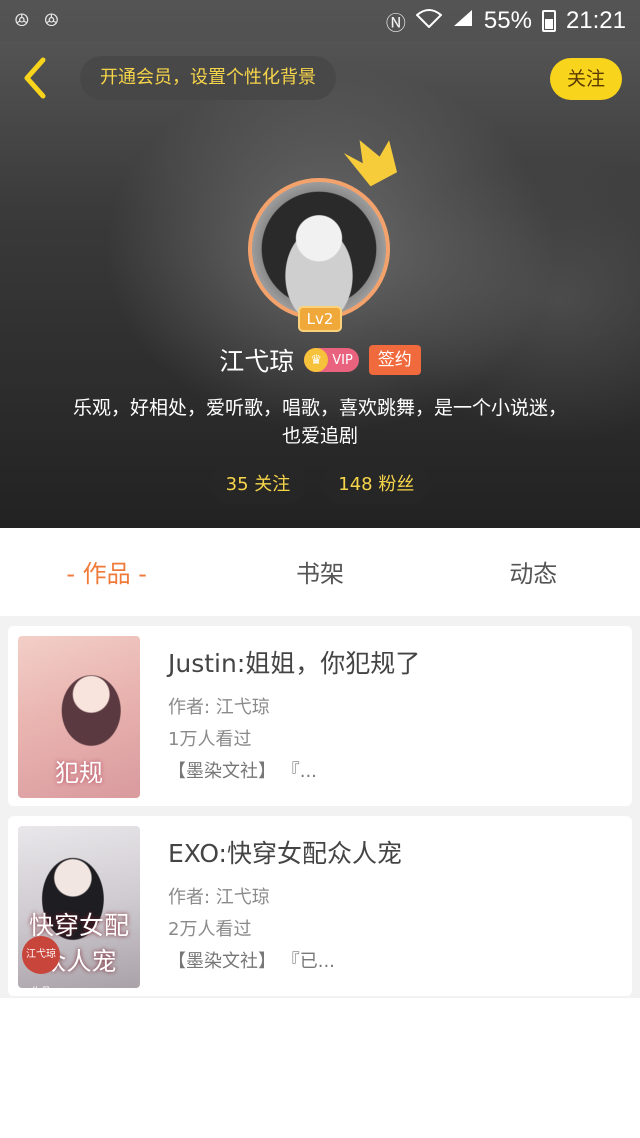 This screenshot has width=640, height=1138. Describe the element at coordinates (316, 360) in the screenshot. I see `vip-crown-icon: ♛` at that location.